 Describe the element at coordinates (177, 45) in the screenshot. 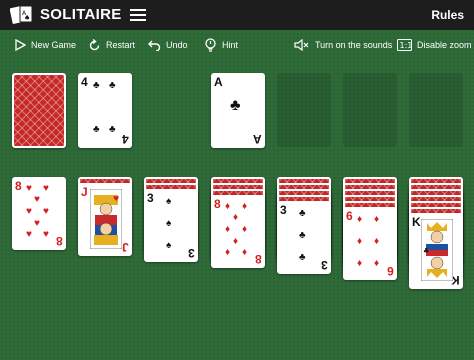

I see `undo-label: Undo` at that location.